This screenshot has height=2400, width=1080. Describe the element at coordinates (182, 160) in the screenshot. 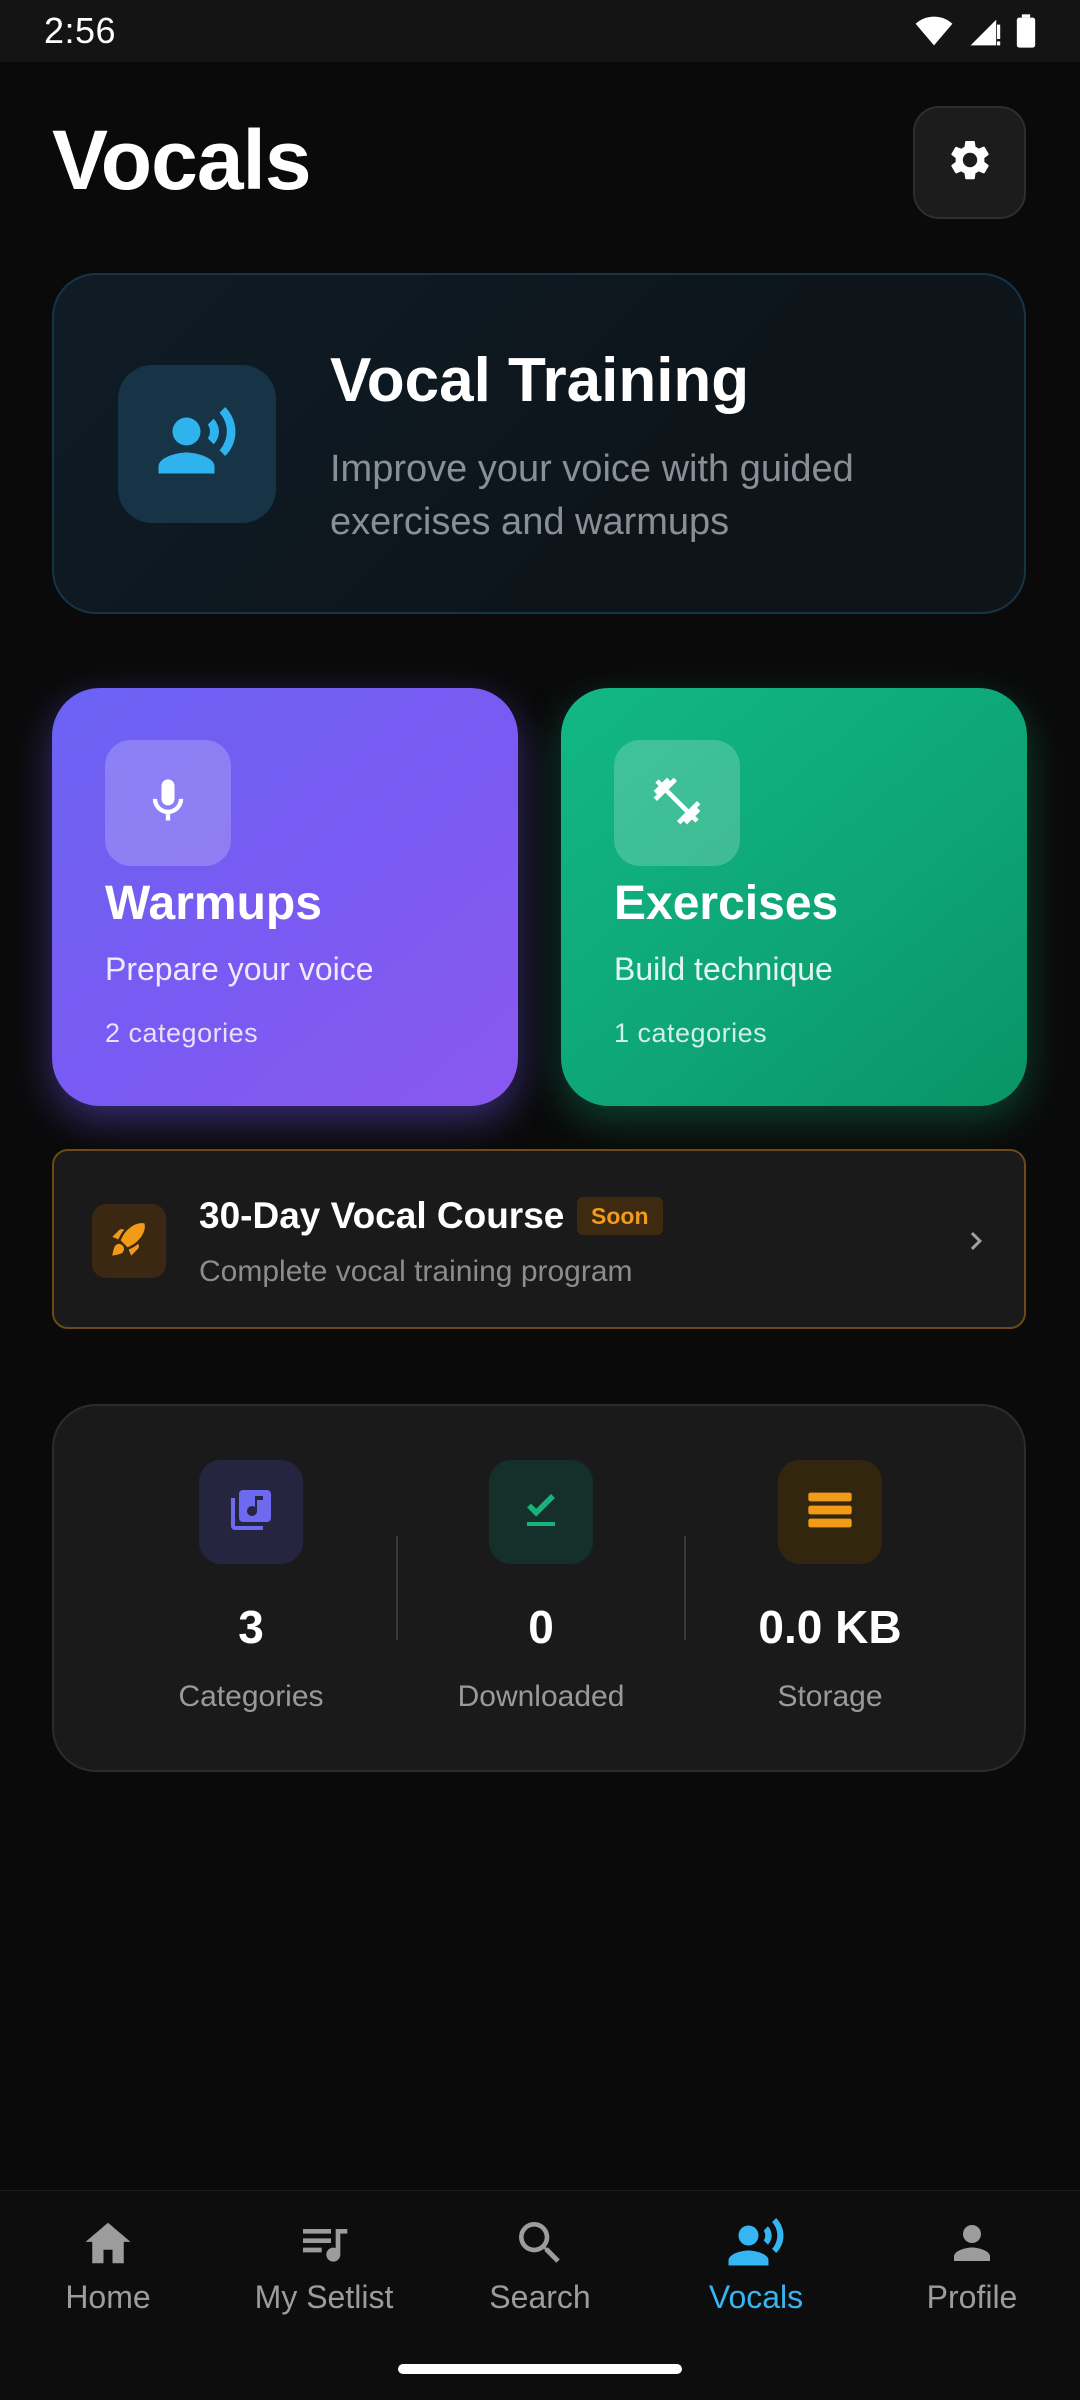

I see `page-title: Vocals` at that location.